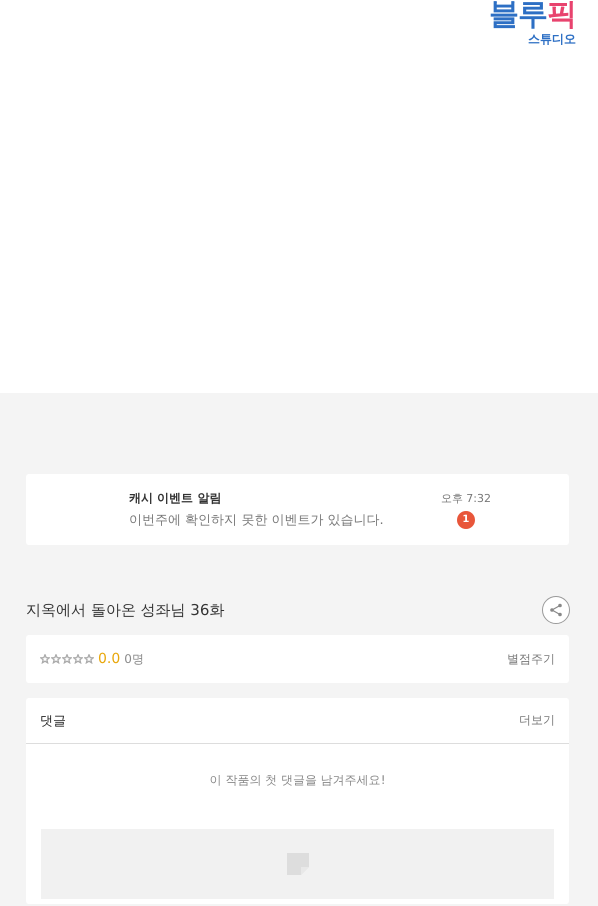 Image resolution: width=598 pixels, height=906 pixels. Describe the element at coordinates (297, 864) in the screenshot. I see `comment-input` at that location.